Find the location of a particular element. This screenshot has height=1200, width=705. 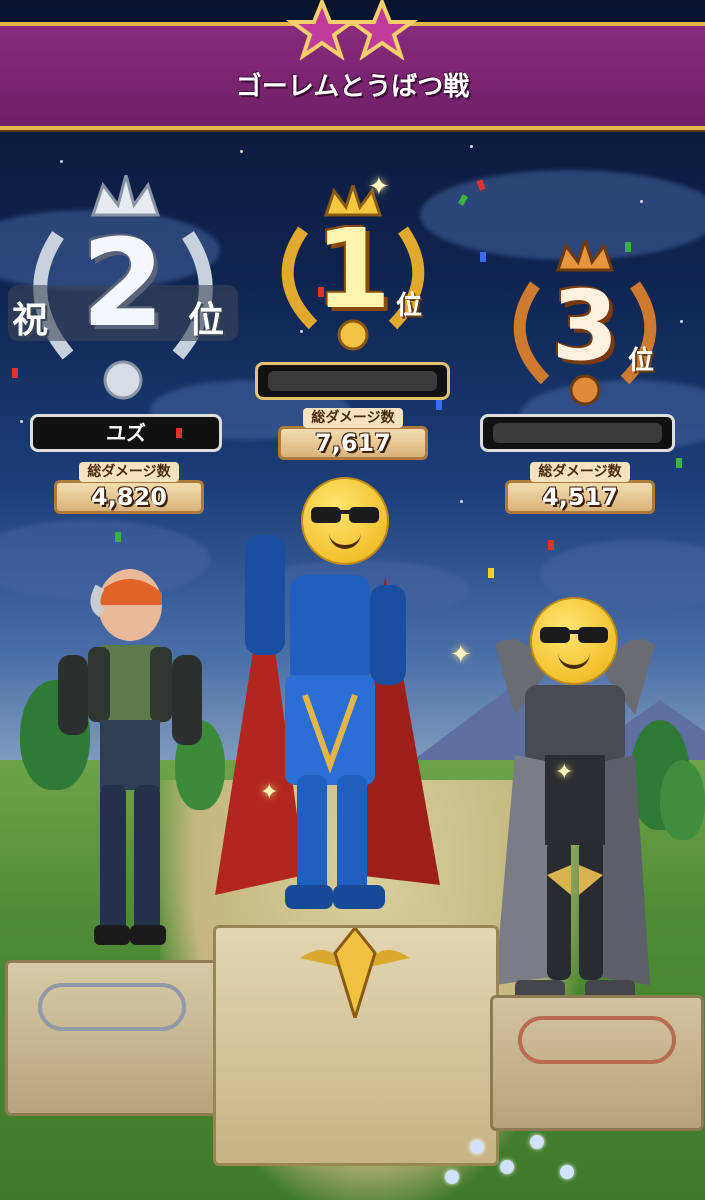

rank-2-suffix: 位 is located at coordinates (206, 320).